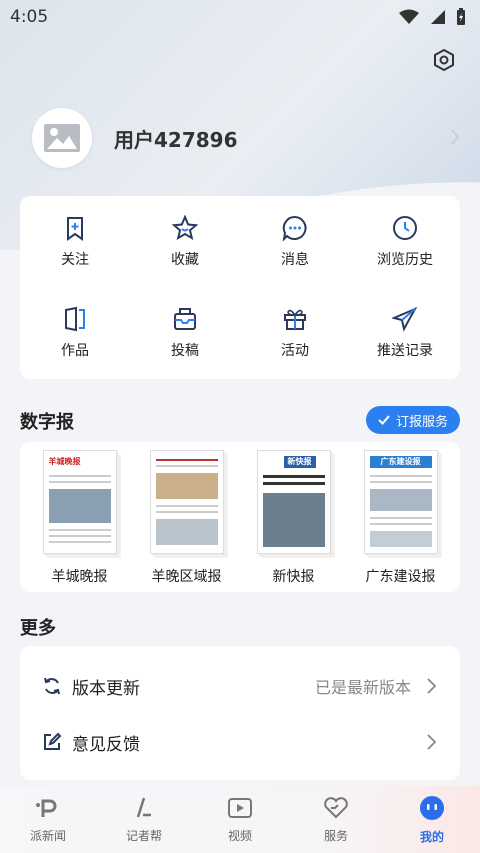 This screenshot has width=480, height=853. Describe the element at coordinates (48, 819) in the screenshot. I see `tab-pai-news: 派新闻` at that location.